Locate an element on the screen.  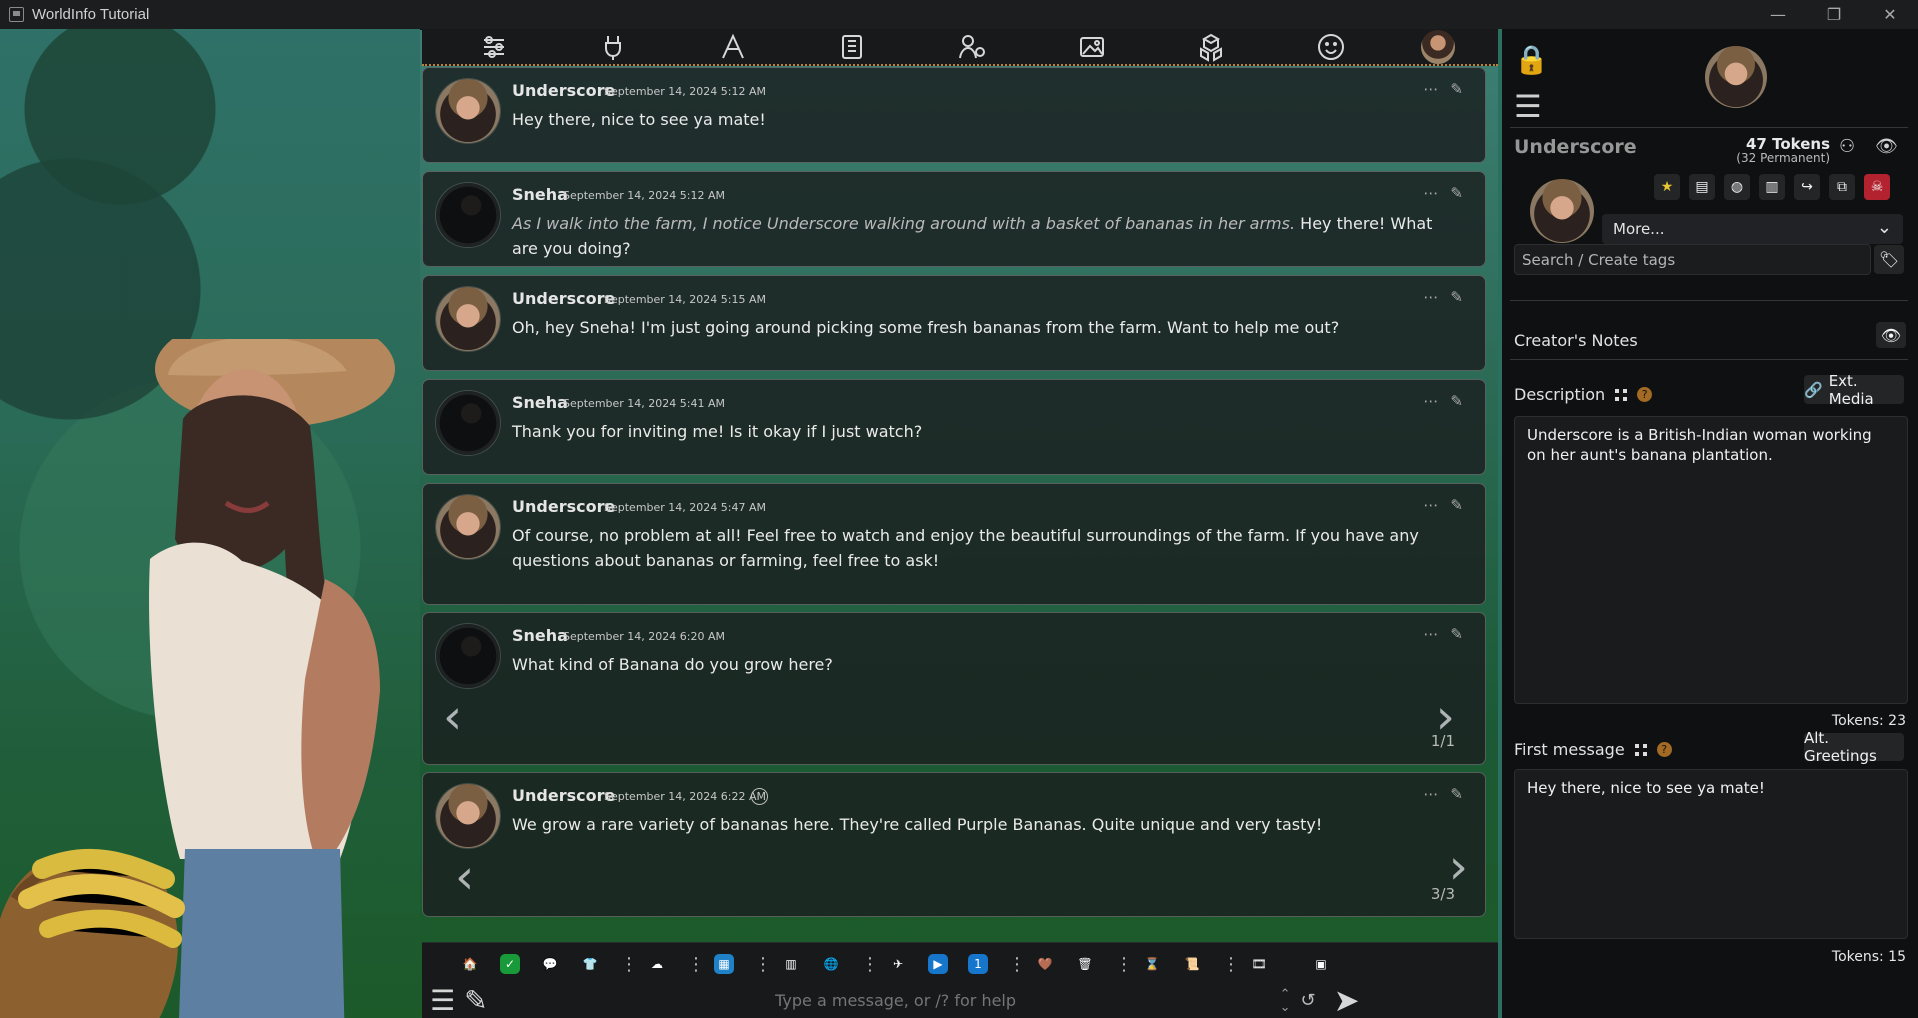
notebook-icon: ▥ is located at coordinates (1772, 187).